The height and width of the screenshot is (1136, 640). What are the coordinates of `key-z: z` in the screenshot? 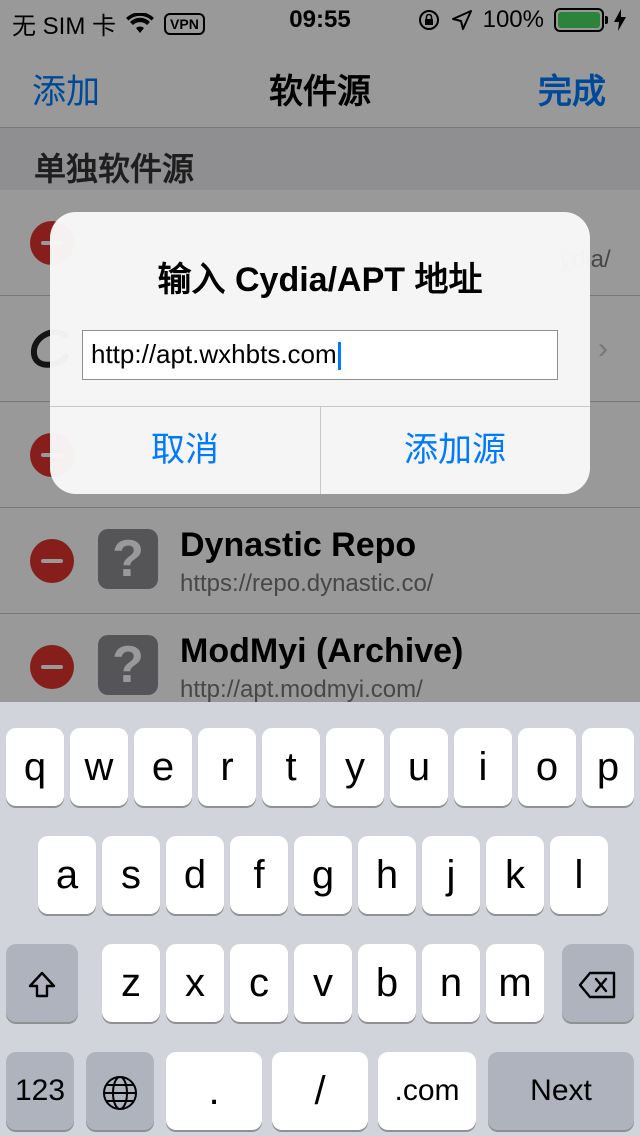 It's located at (131, 983).